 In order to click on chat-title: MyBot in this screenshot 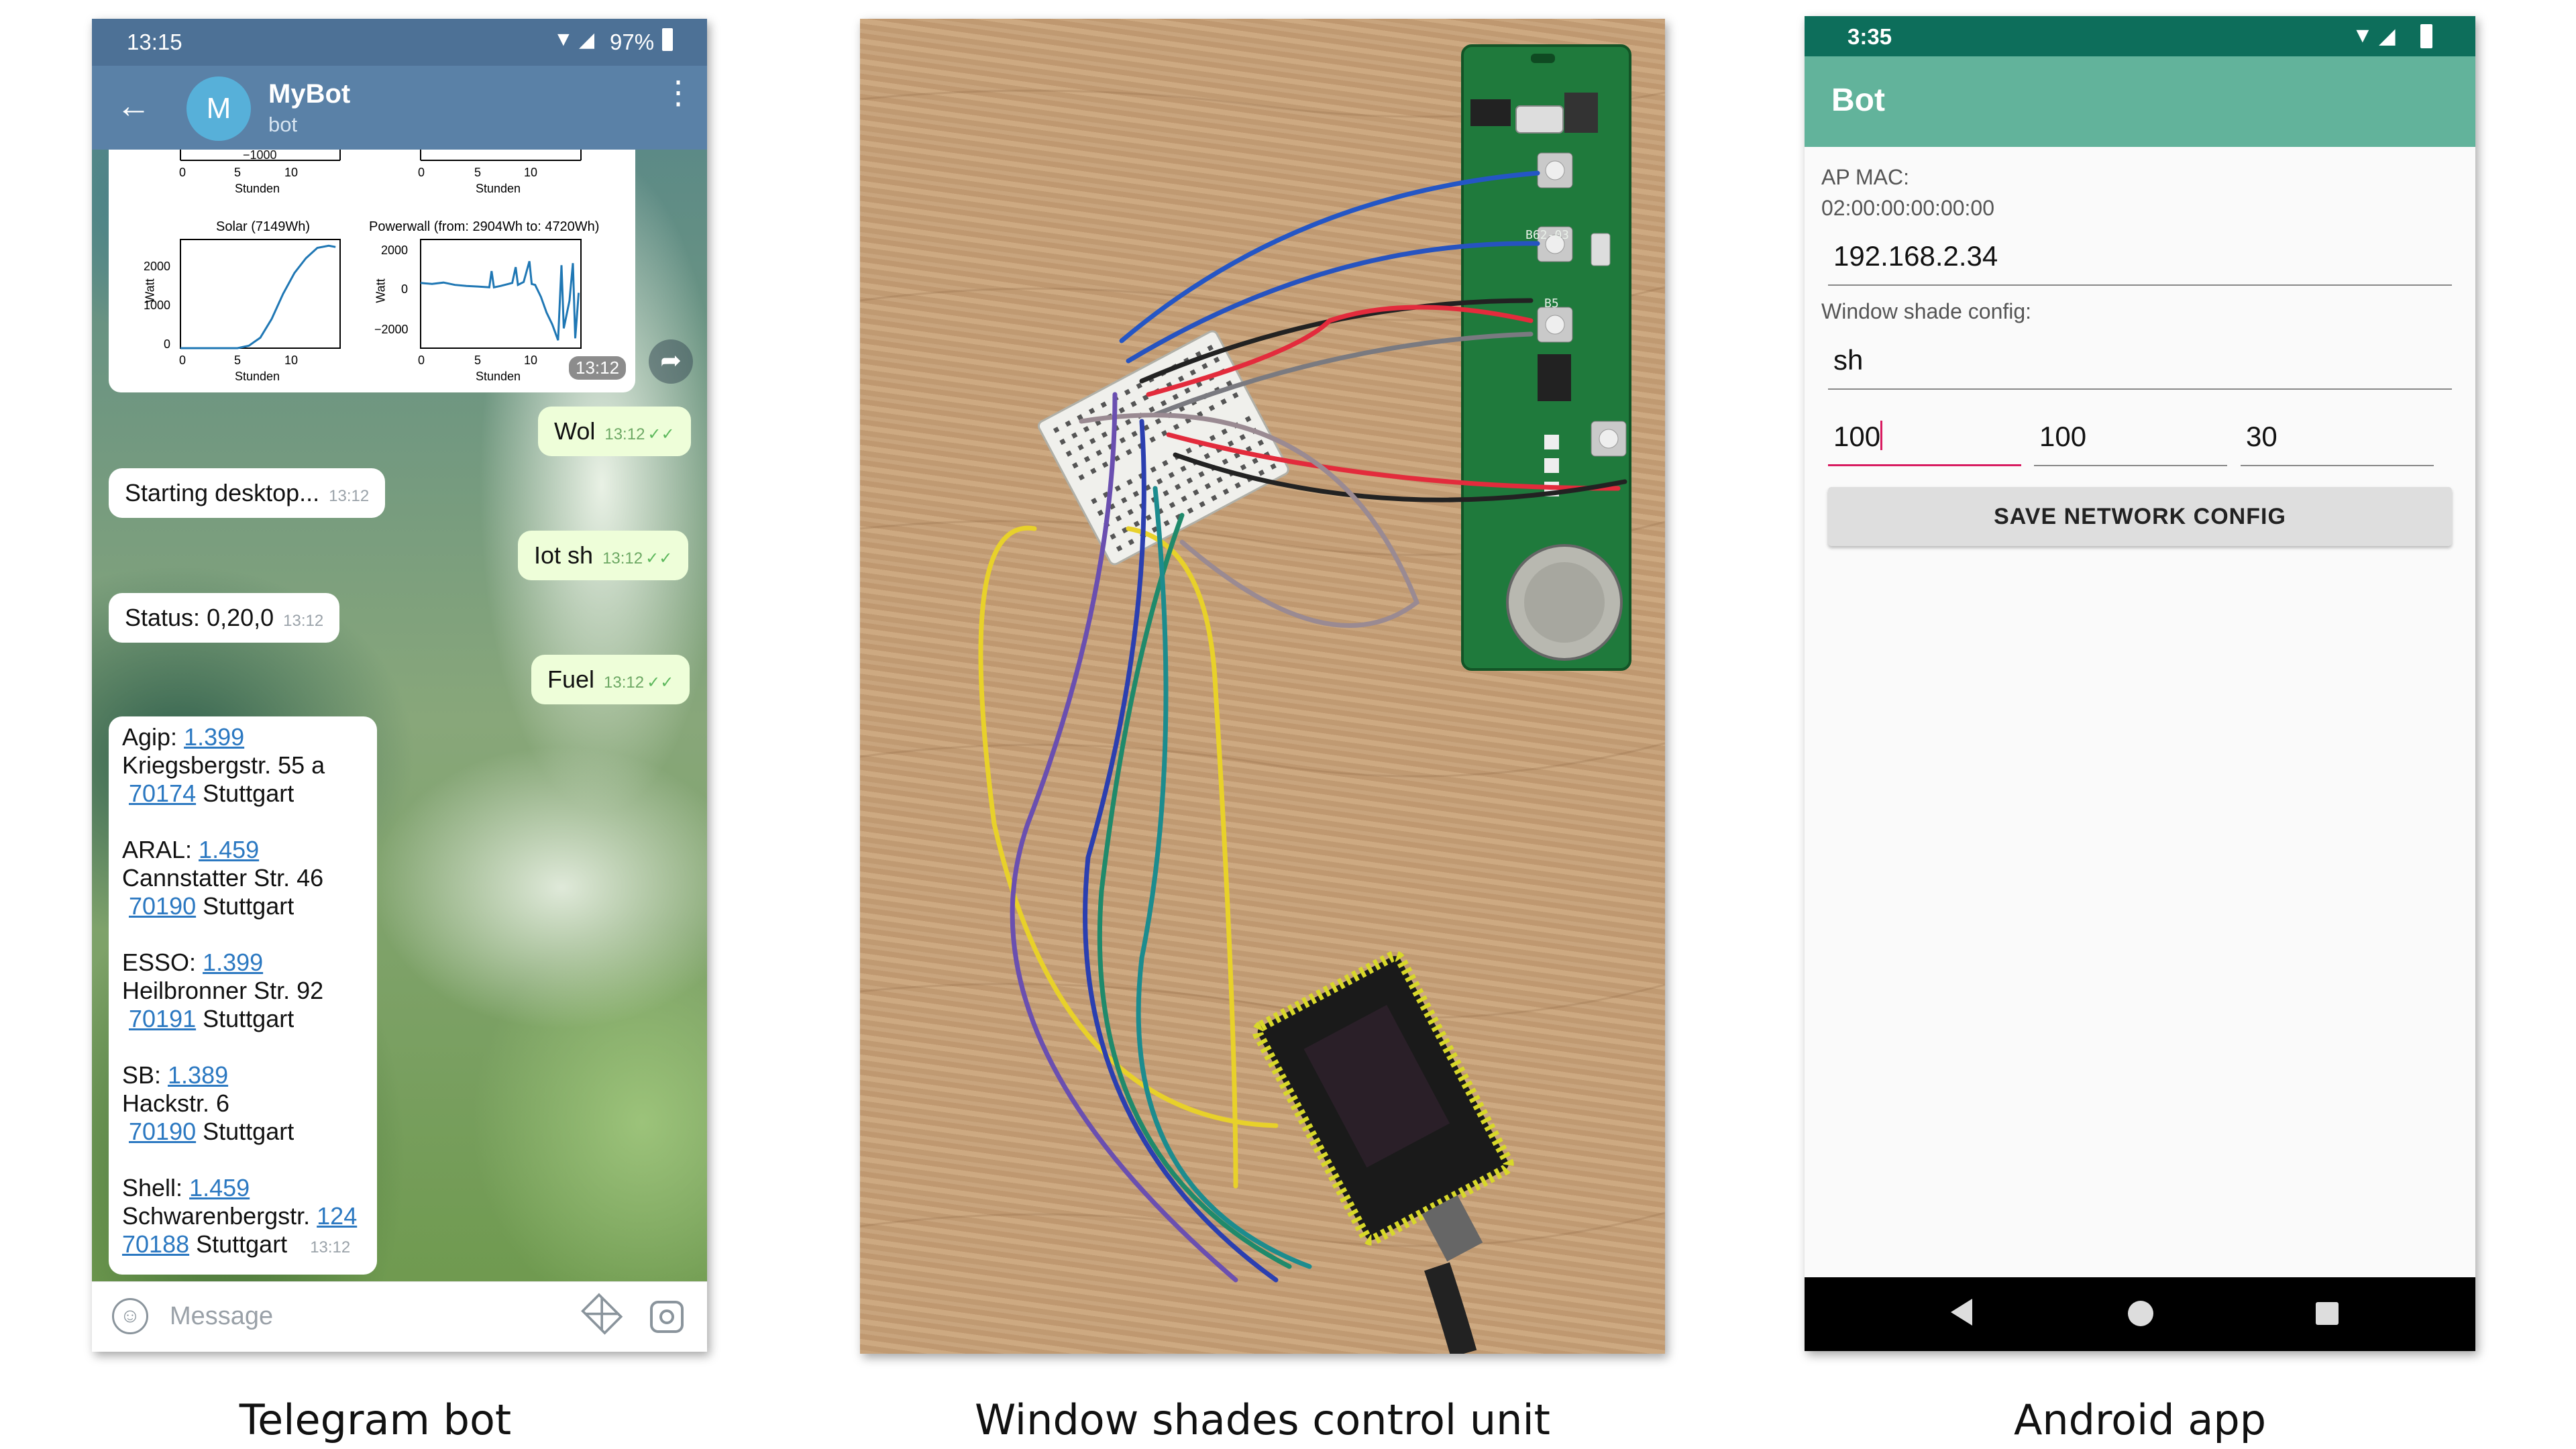, I will do `click(309, 94)`.